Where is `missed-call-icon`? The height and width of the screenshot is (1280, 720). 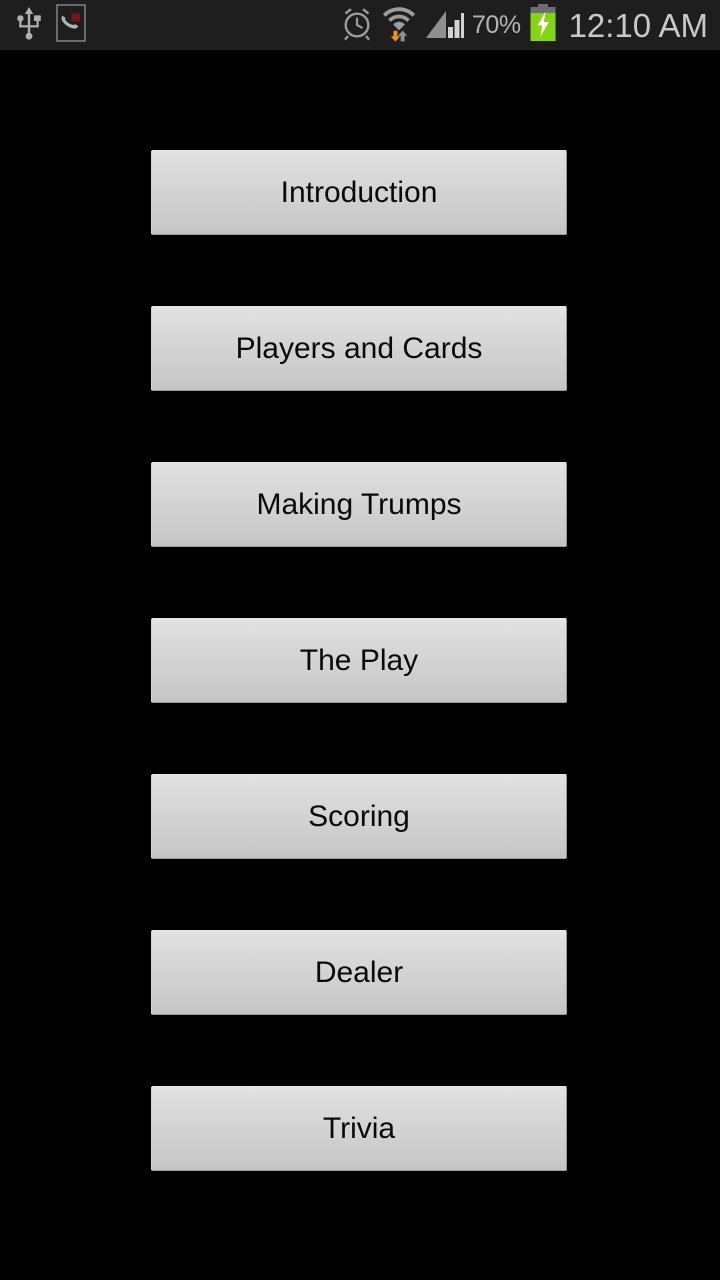
missed-call-icon is located at coordinates (71, 25).